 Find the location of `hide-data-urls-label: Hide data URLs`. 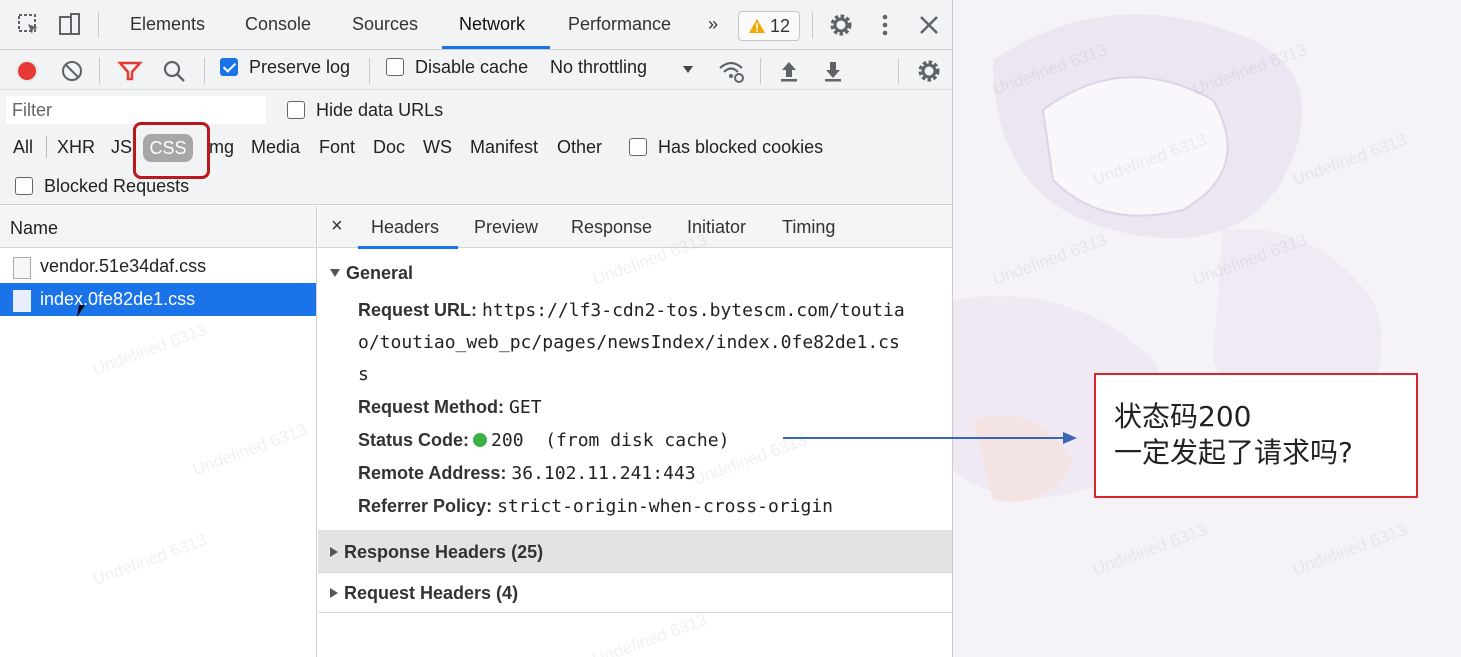

hide-data-urls-label: Hide data URLs is located at coordinates (380, 110).